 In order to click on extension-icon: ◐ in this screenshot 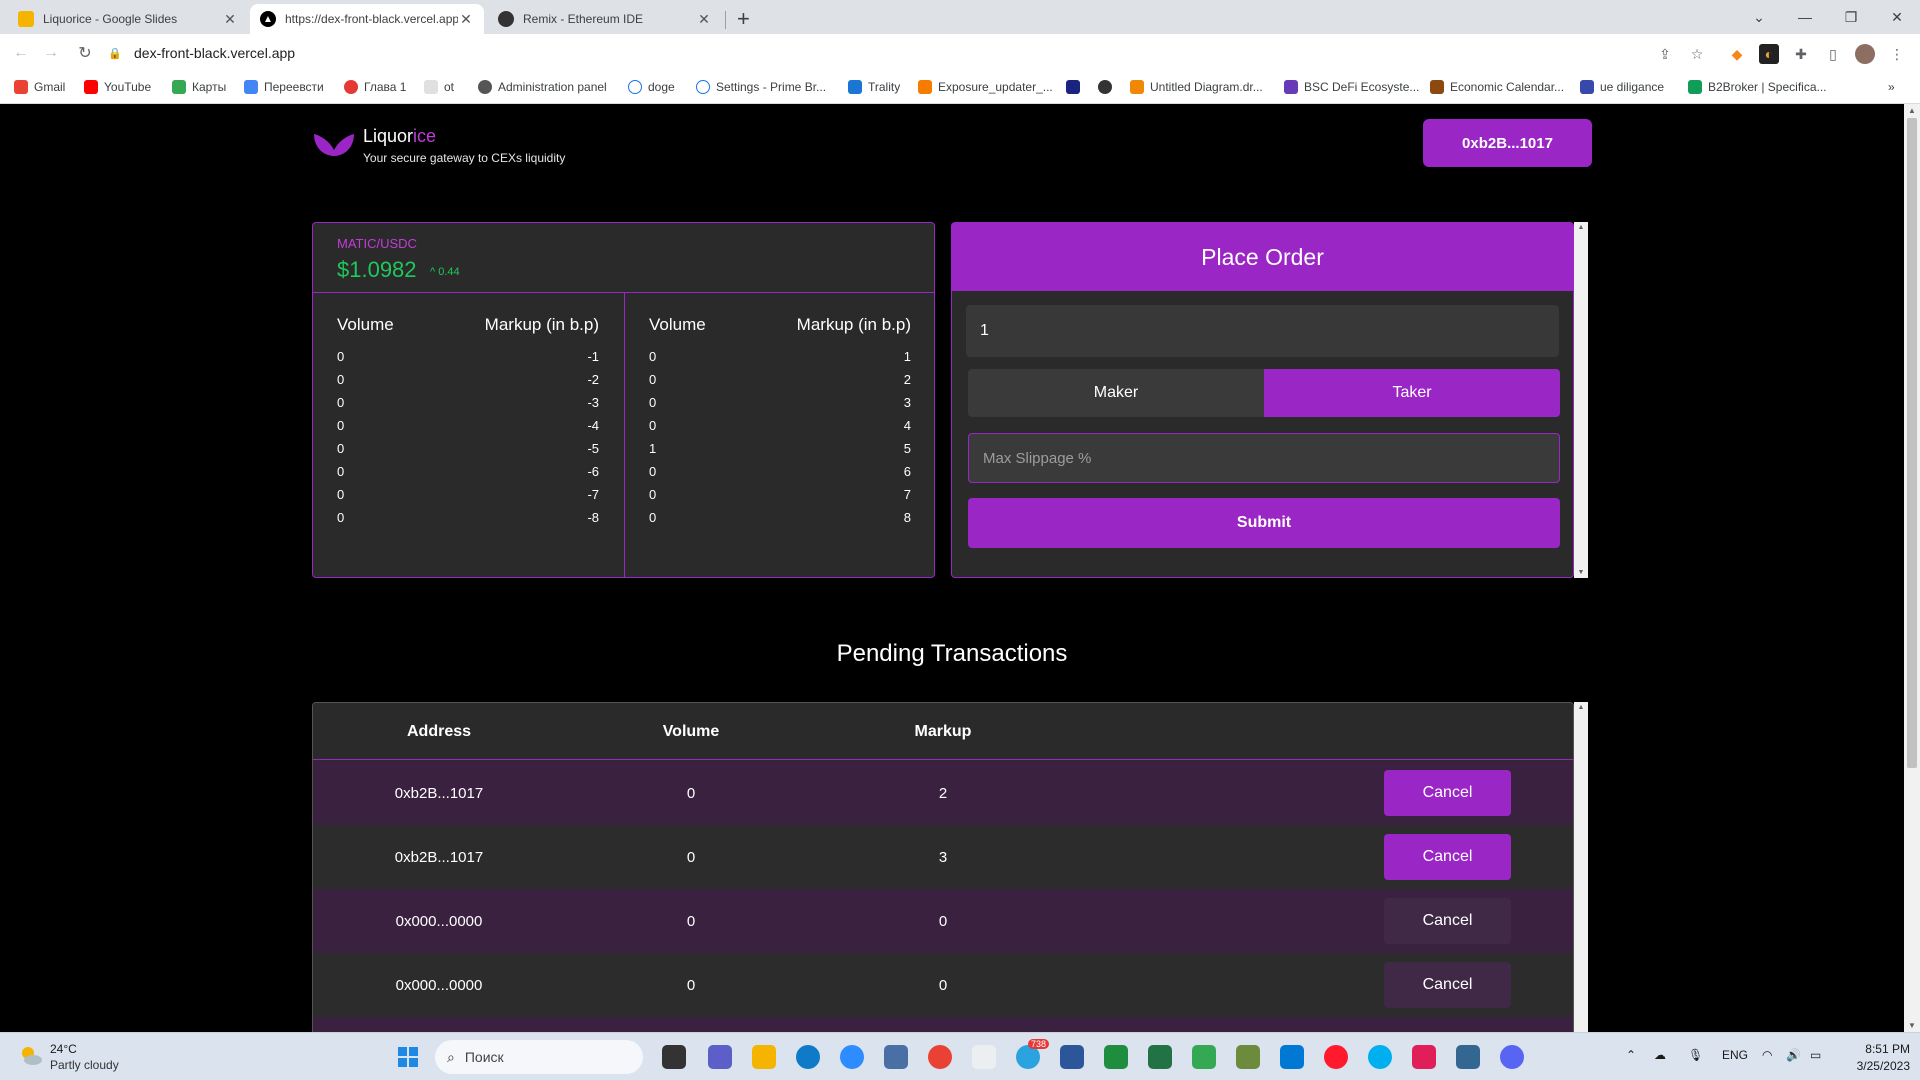, I will do `click(1769, 54)`.